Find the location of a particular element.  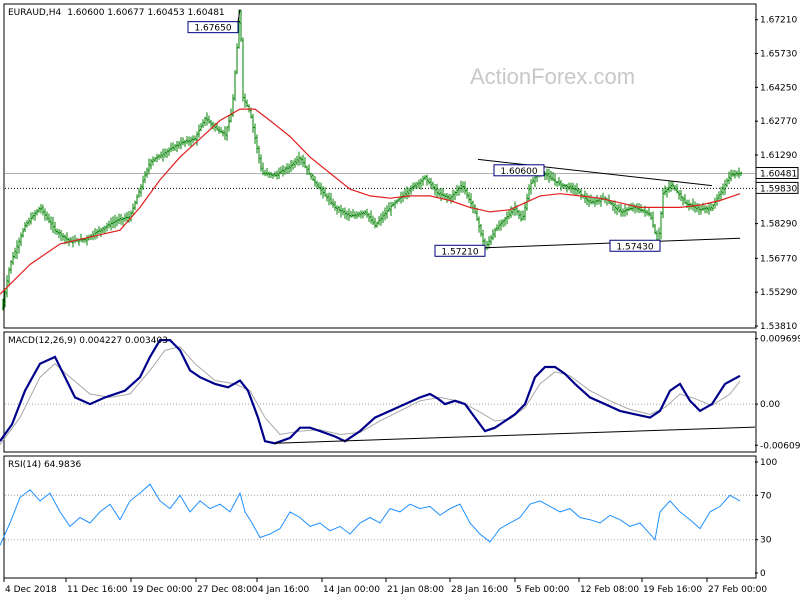

macd-axis-label: -0.006096 is located at coordinates (780, 446).